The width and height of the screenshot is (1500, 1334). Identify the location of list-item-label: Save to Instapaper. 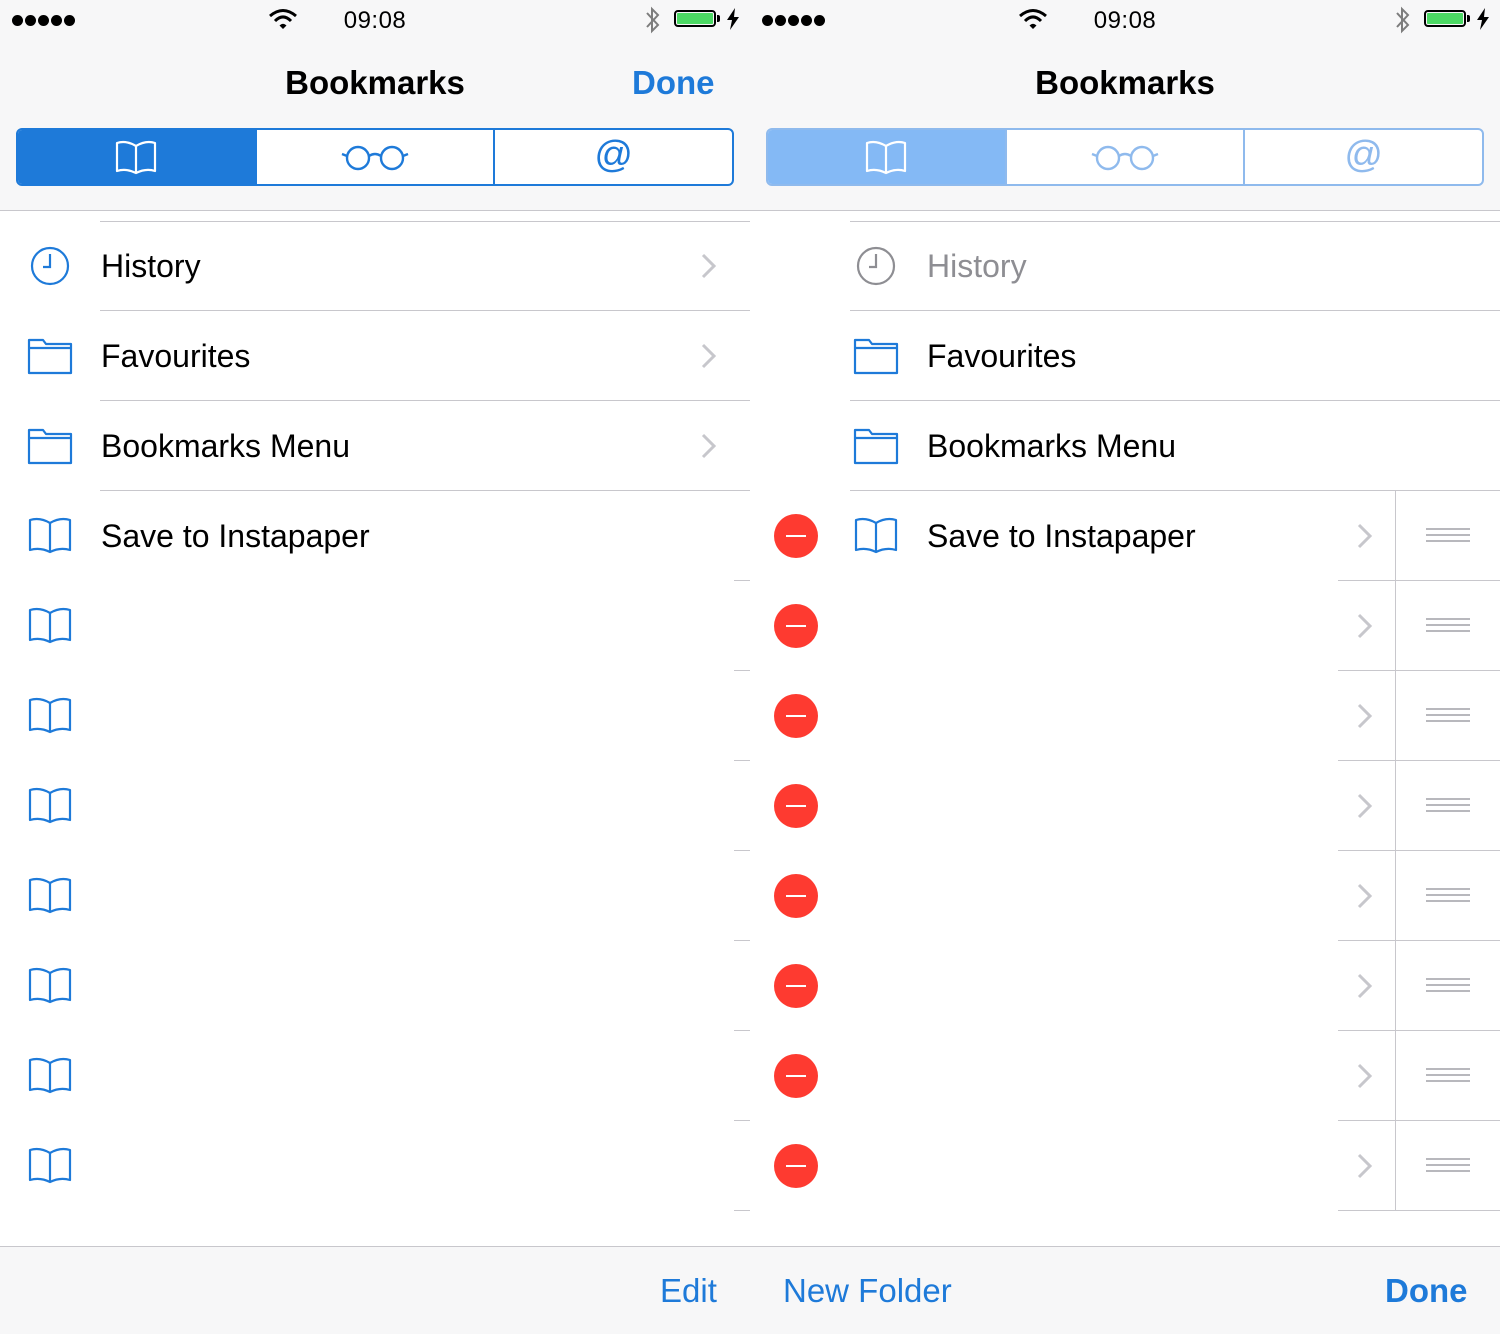
(1061, 536).